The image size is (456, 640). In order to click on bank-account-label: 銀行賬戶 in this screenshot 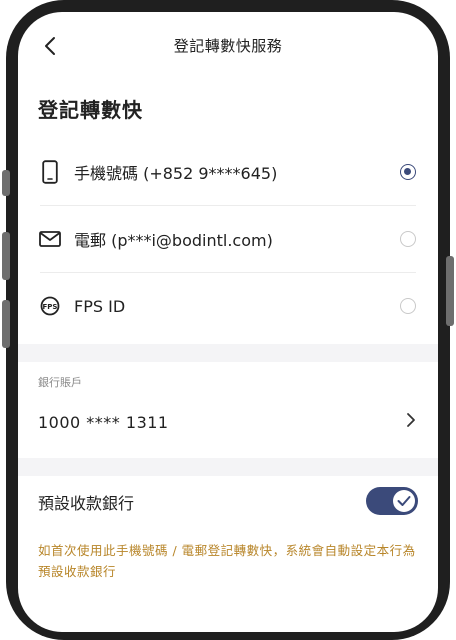, I will do `click(60, 382)`.